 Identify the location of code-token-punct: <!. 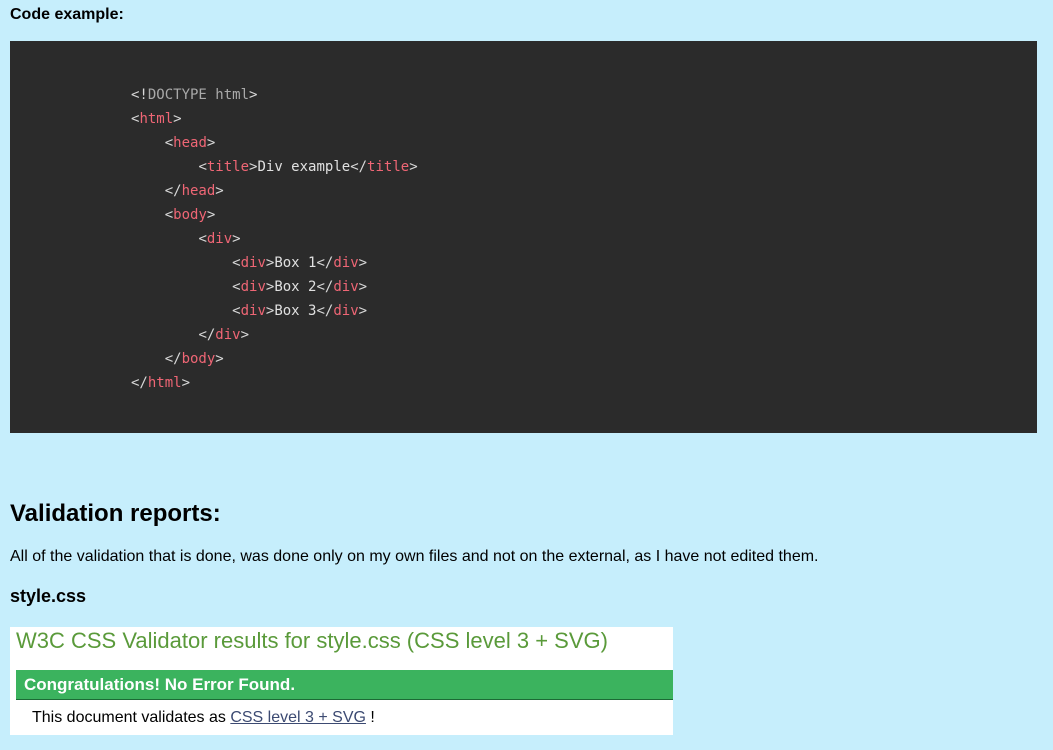
(139, 95).